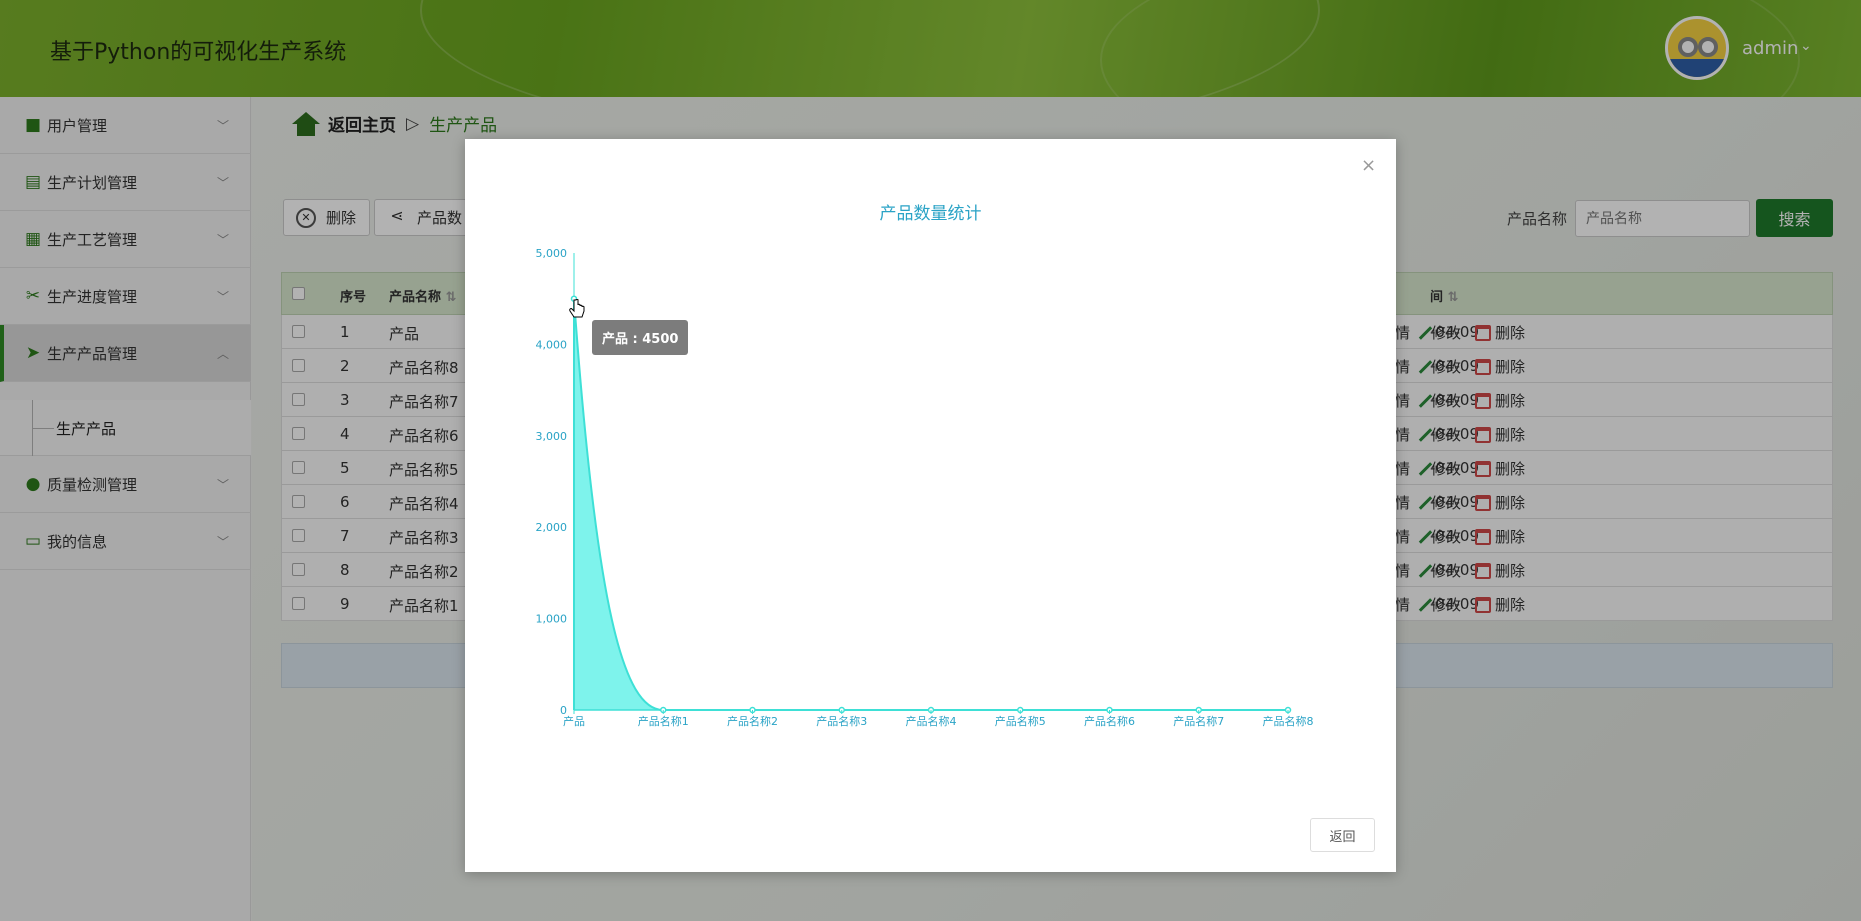  Describe the element at coordinates (1020, 721) in the screenshot. I see `x-tick-label: 产品名称5` at that location.